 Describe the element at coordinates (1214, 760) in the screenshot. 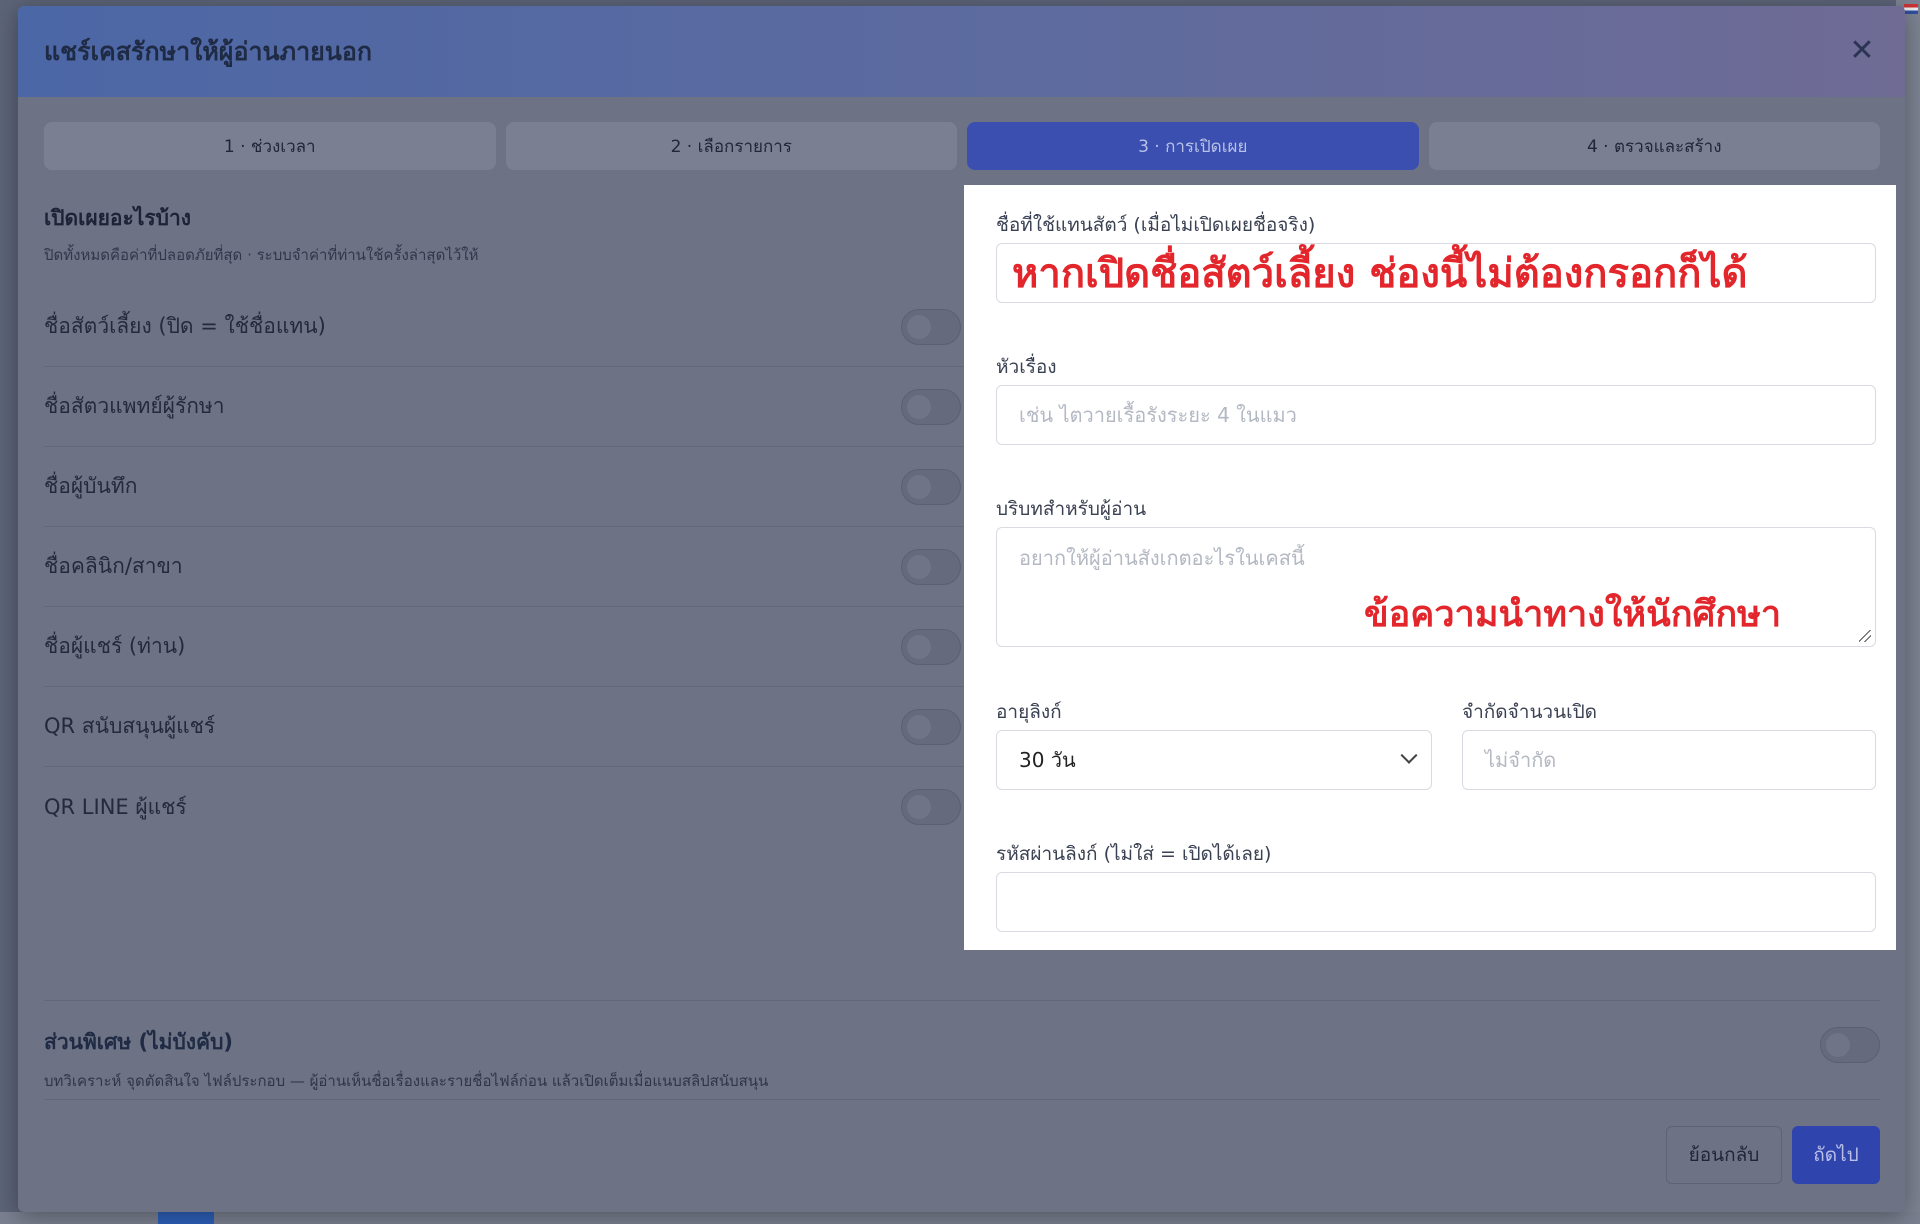

I see `link-age-select: 30 วัน` at that location.